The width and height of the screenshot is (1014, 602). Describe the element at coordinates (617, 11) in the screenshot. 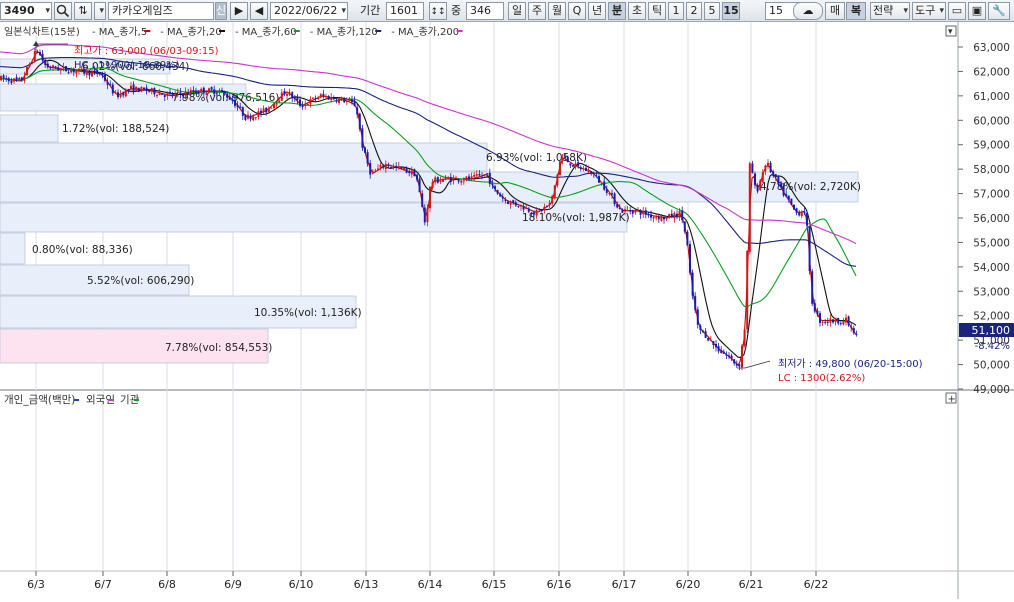

I see `period-button: 분` at that location.